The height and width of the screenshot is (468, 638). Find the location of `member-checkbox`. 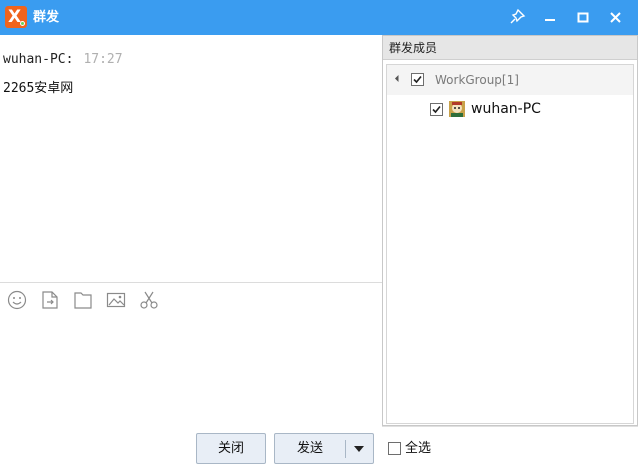

member-checkbox is located at coordinates (436, 109).